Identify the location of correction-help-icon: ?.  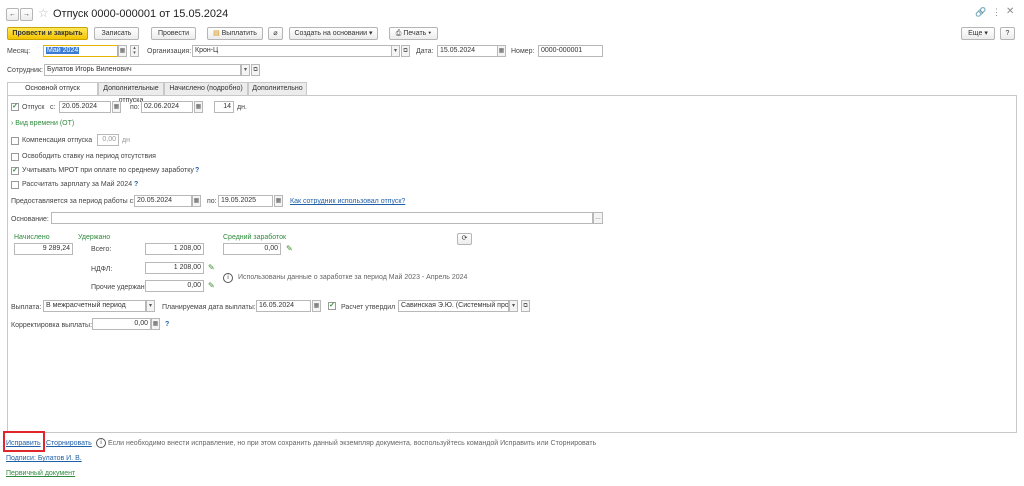
(167, 325).